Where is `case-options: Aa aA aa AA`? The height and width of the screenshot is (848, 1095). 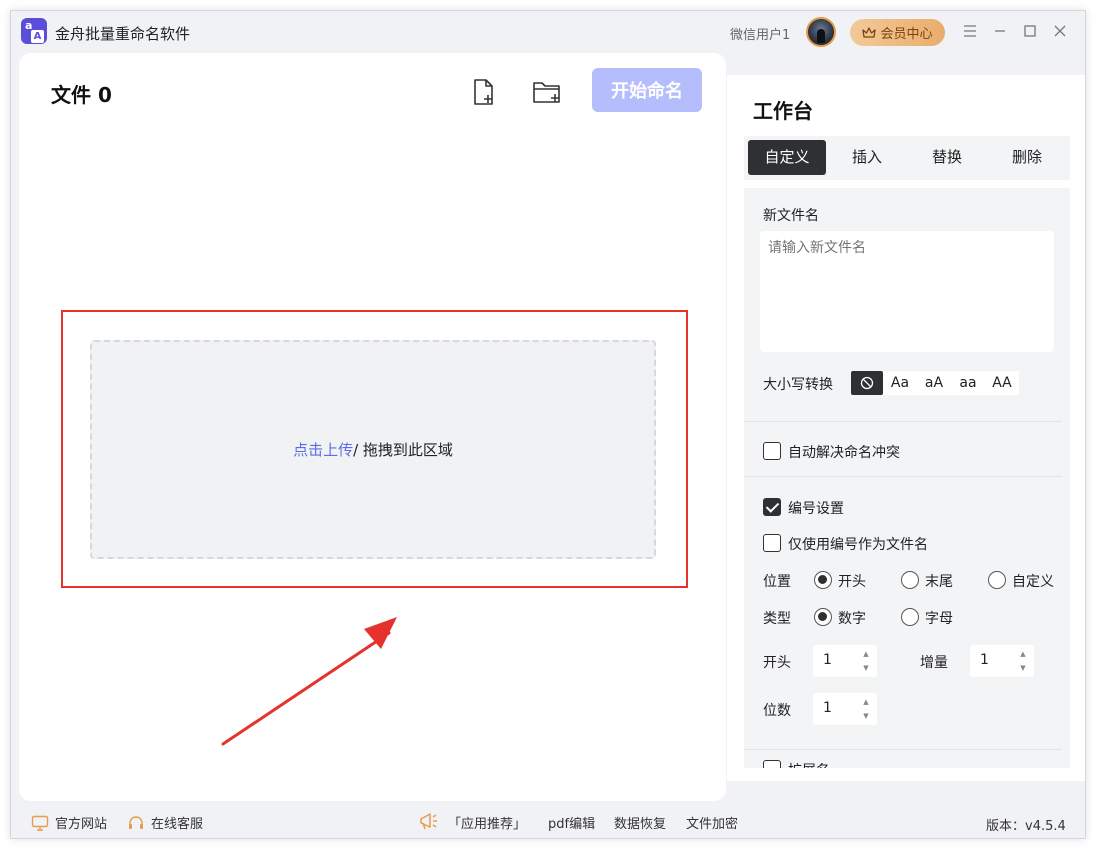
case-options: Aa aA aa AA is located at coordinates (935, 383).